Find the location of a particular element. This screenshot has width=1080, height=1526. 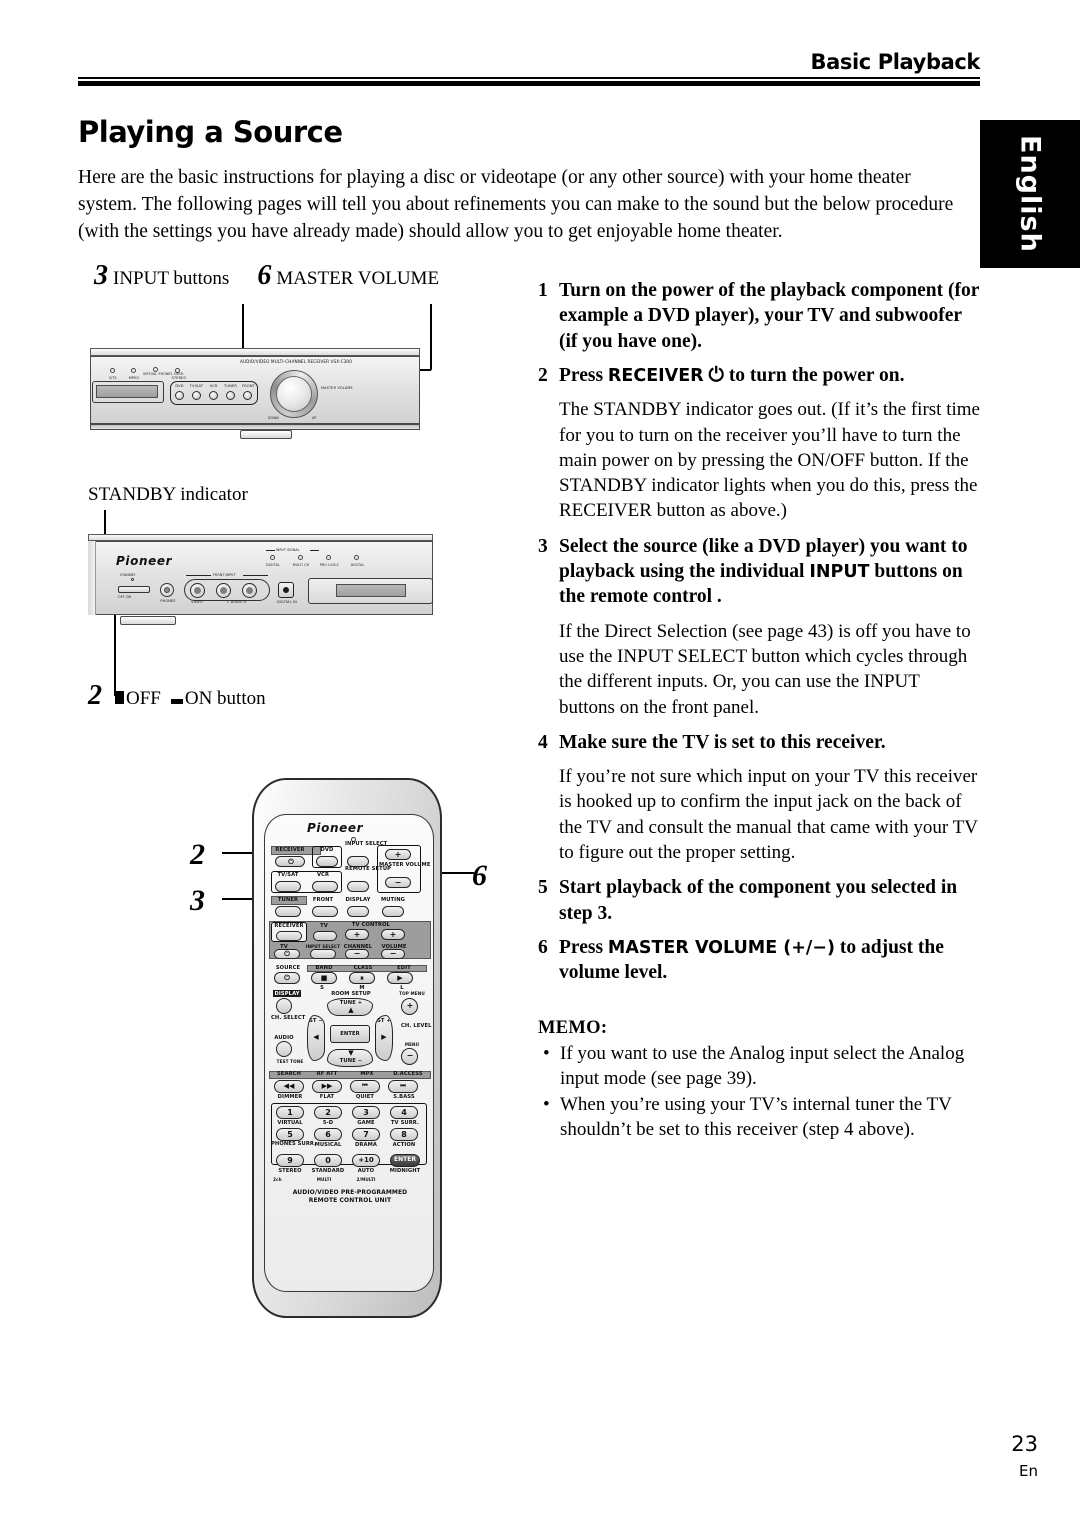

remote-button-vcr is located at coordinates (325, 886).